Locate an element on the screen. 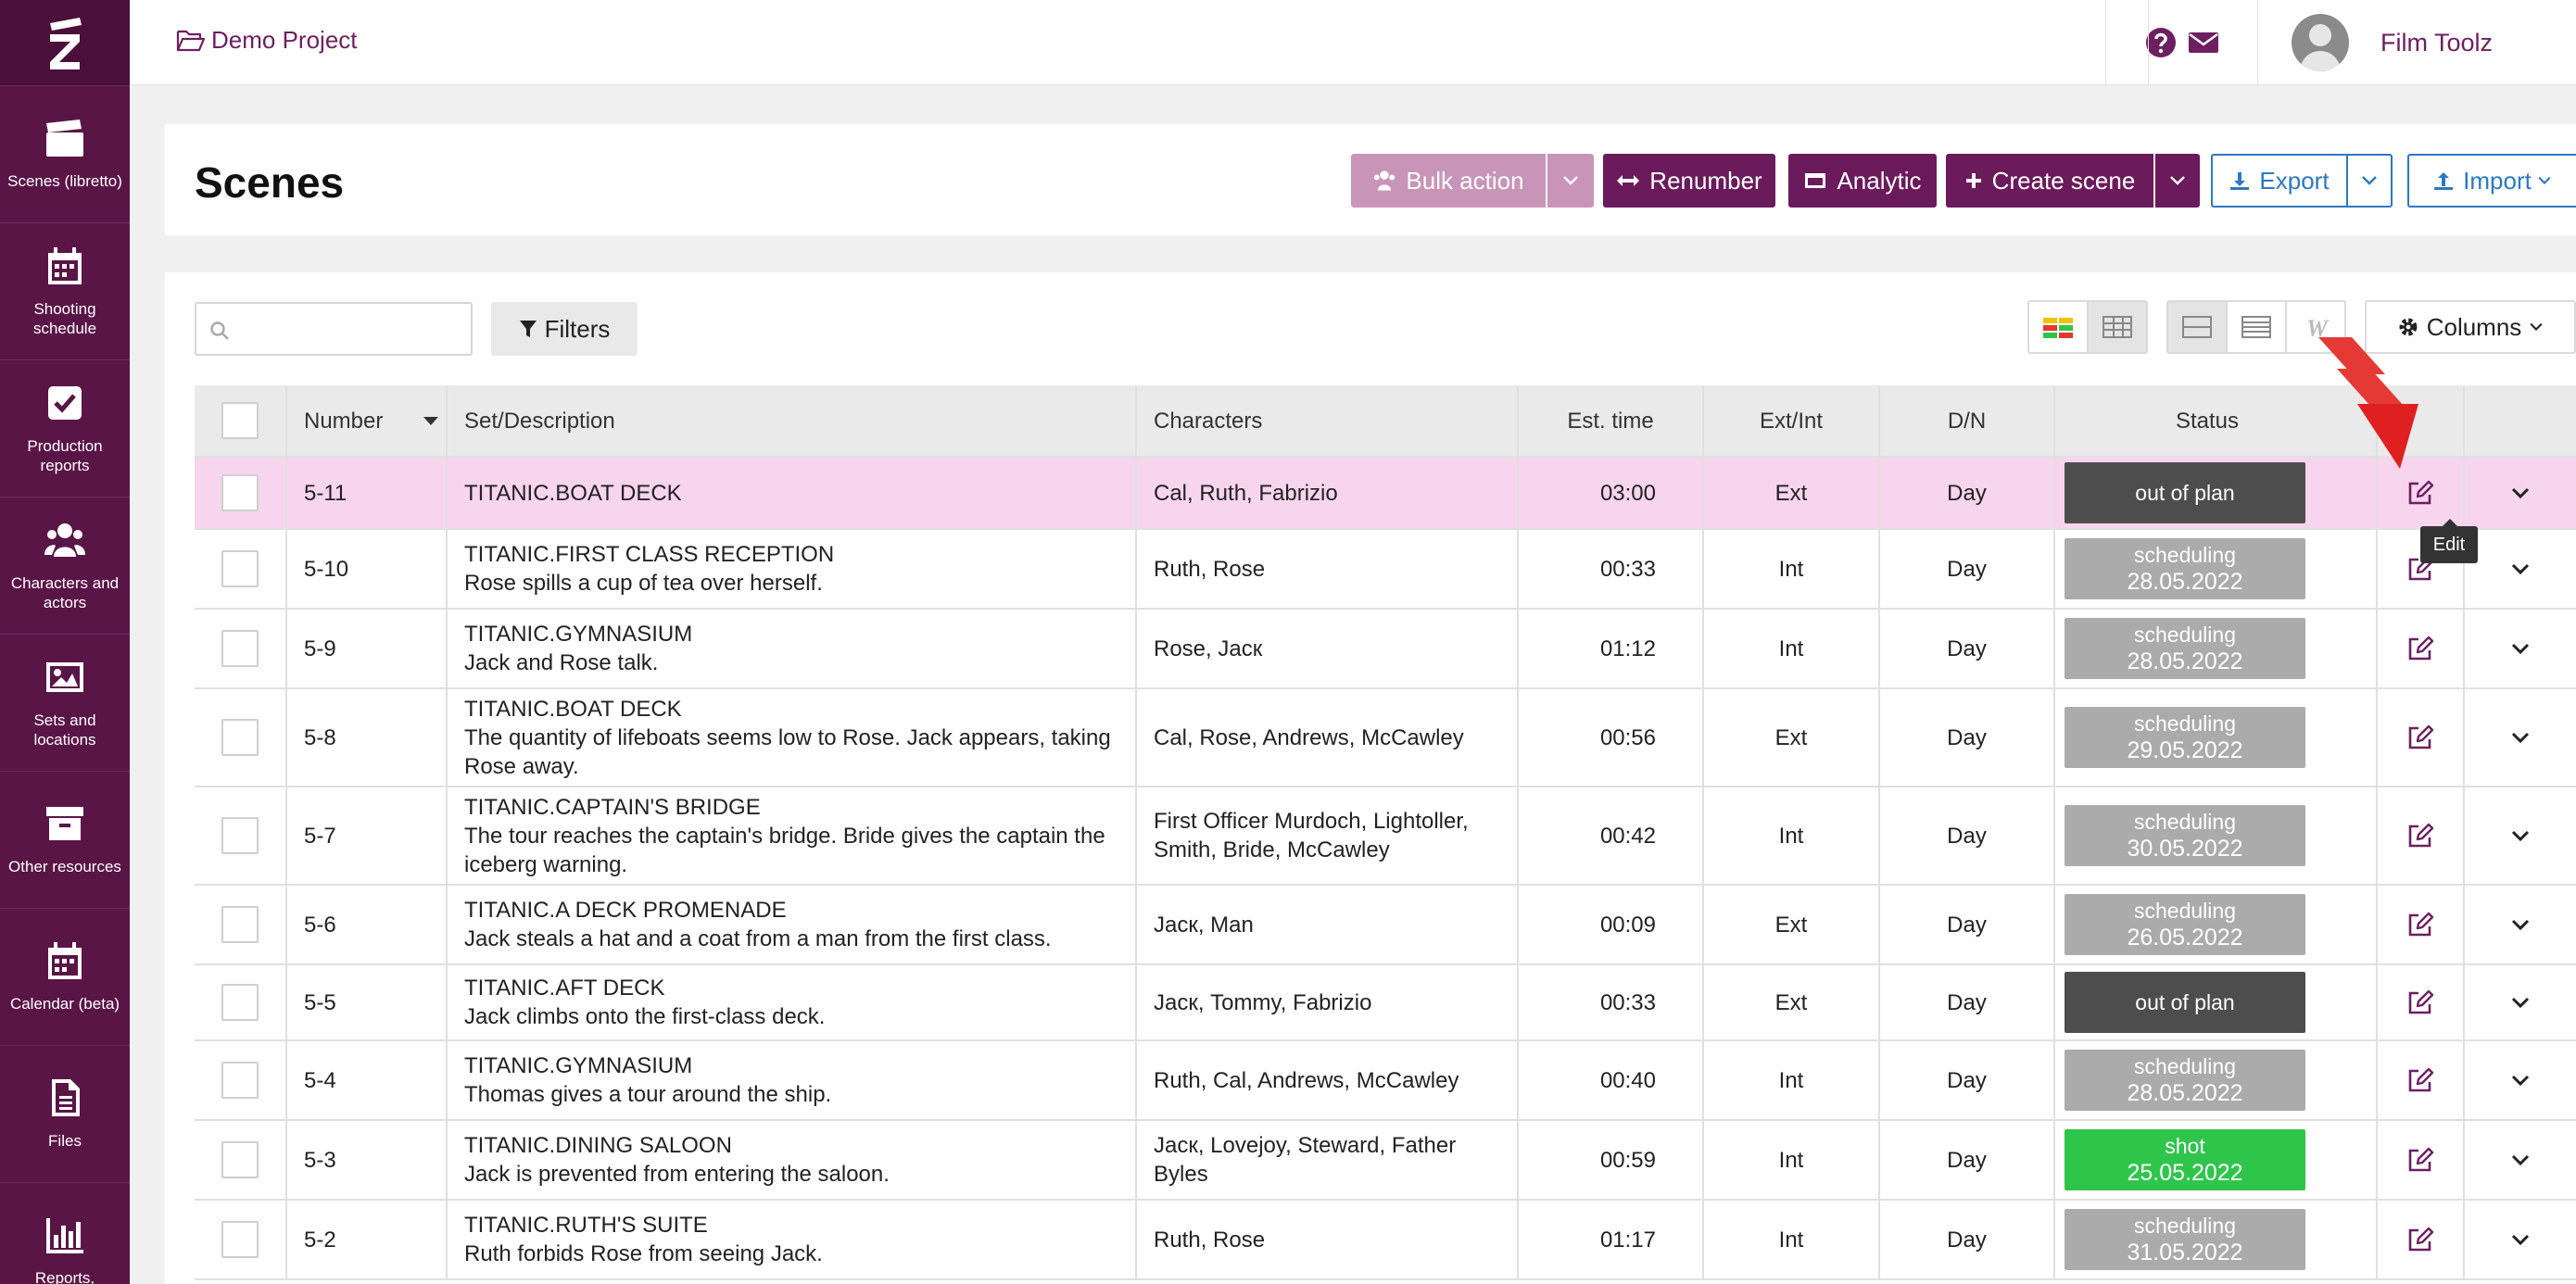 Image resolution: width=2576 pixels, height=1284 pixels. column-header-extint: Ext/Int is located at coordinates (1792, 421).